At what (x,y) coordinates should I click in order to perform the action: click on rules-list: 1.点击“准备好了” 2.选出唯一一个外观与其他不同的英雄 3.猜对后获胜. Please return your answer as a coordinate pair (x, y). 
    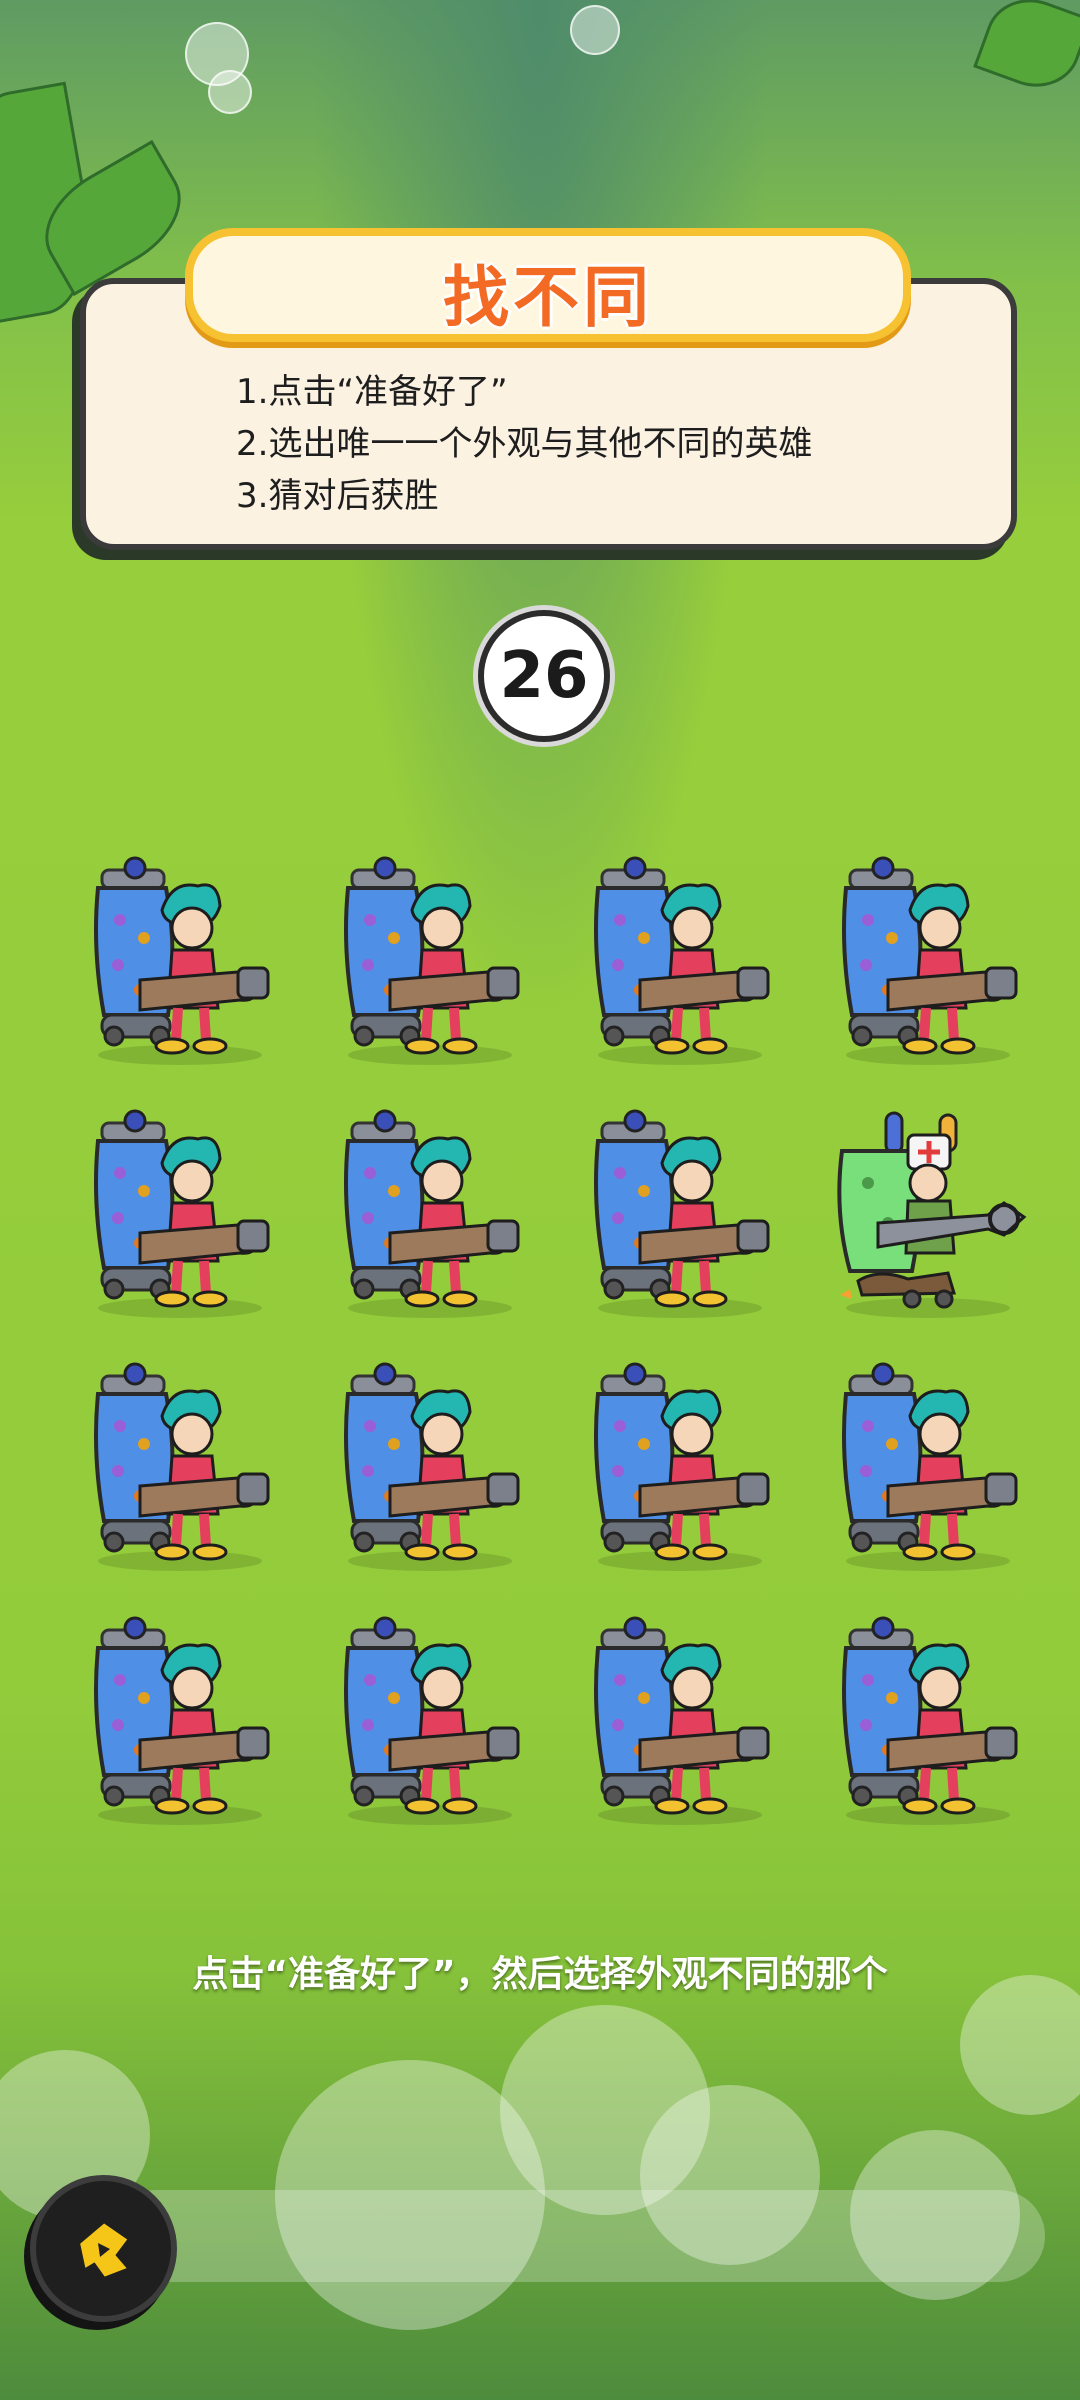
    Looking at the image, I should click on (524, 444).